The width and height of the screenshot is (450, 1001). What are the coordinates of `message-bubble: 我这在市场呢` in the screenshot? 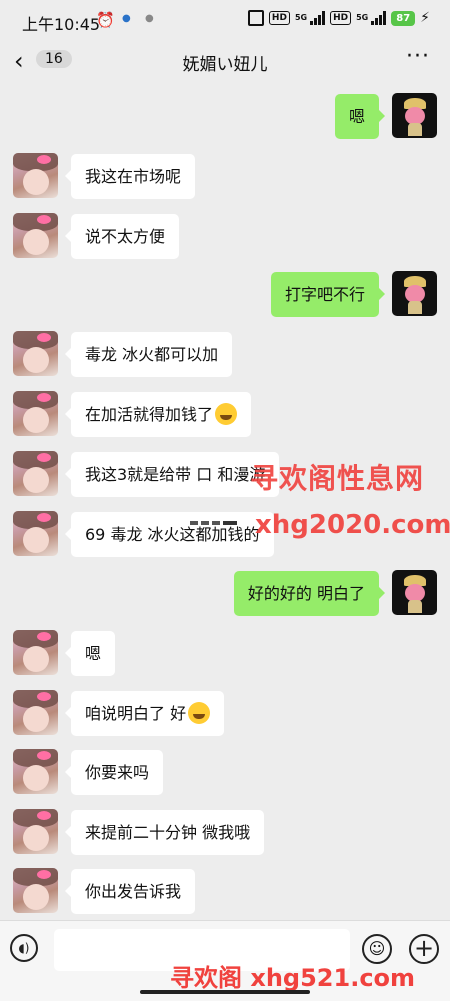 It's located at (130, 176).